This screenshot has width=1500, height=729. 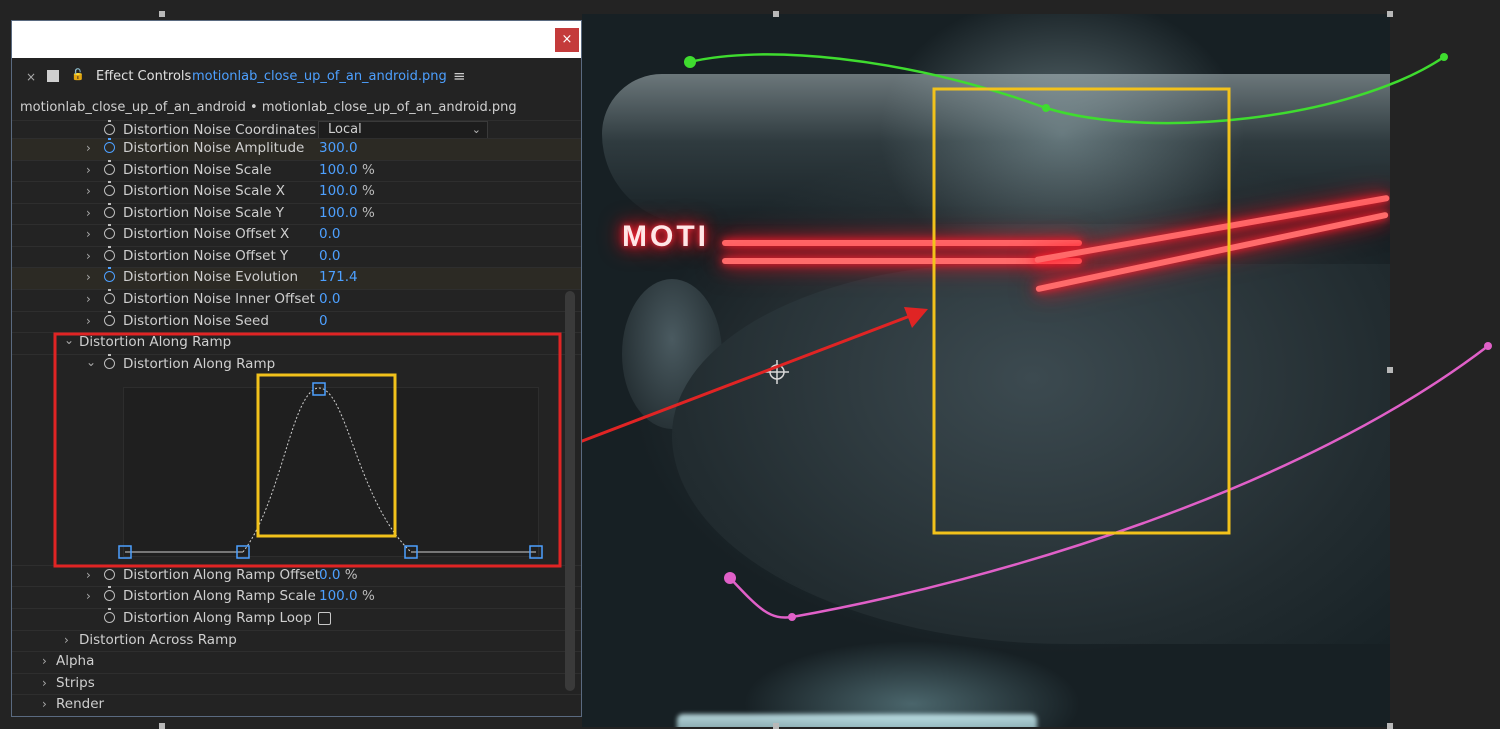 I want to click on ramp-peak-yellow-highlight, so click(x=326, y=455).